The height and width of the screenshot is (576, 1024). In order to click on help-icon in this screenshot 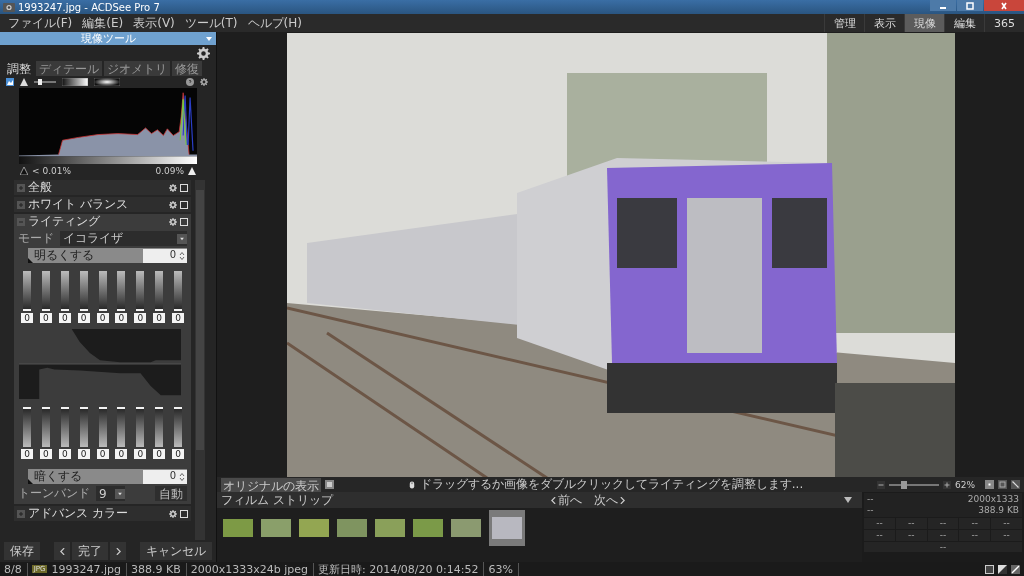, I will do `click(190, 82)`.